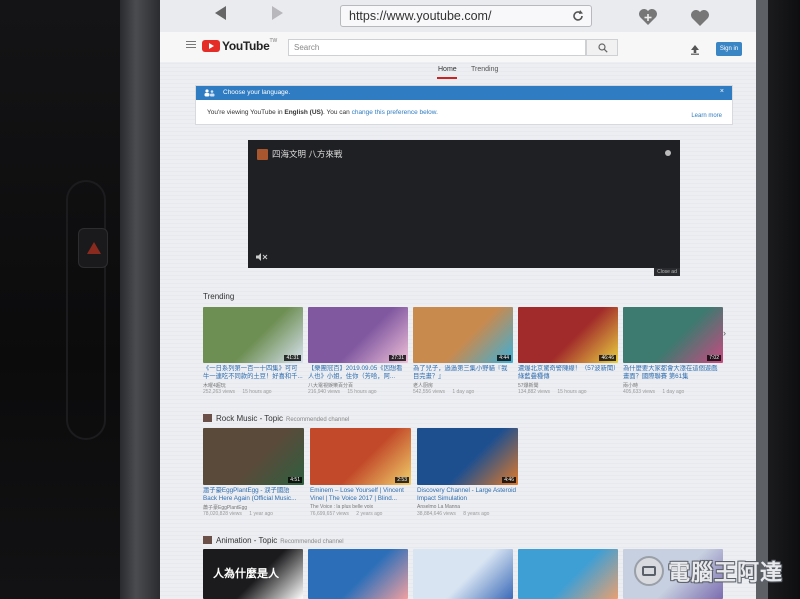 Image resolution: width=800 pixels, height=599 pixels. Describe the element at coordinates (191, 45) in the screenshot. I see `hamburger-menu-icon` at that location.